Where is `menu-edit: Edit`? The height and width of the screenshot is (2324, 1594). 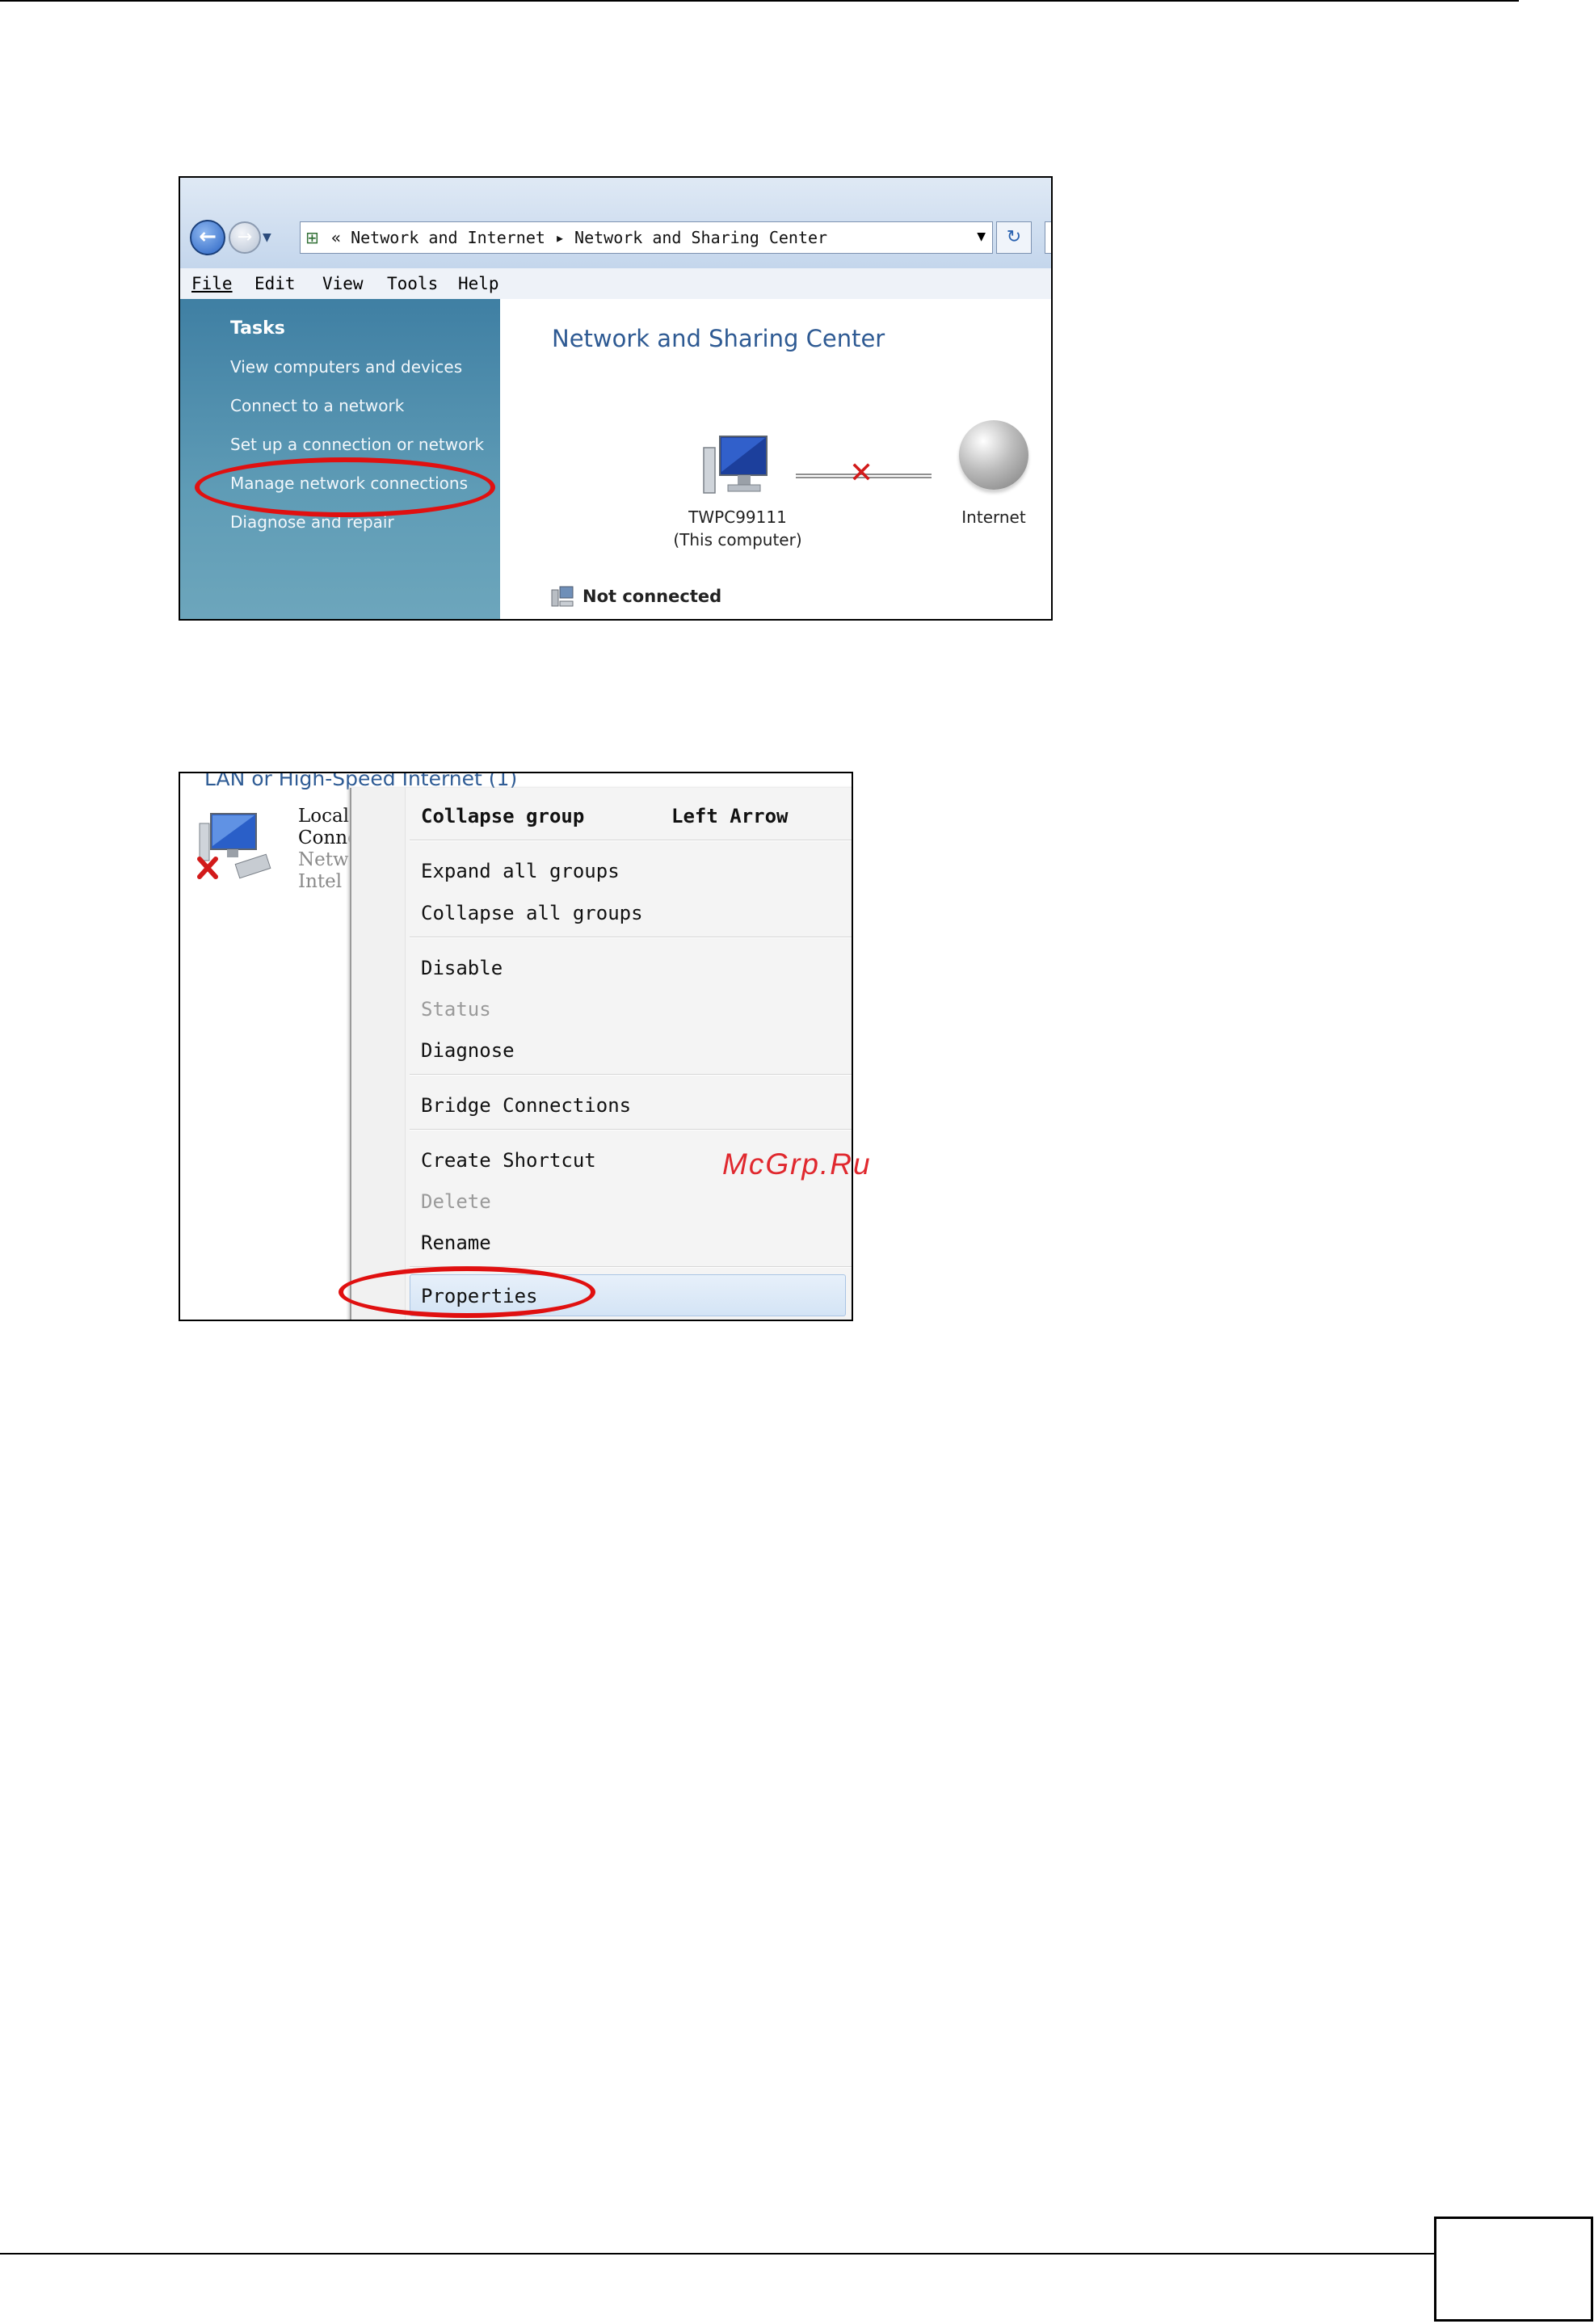 menu-edit: Edit is located at coordinates (275, 283).